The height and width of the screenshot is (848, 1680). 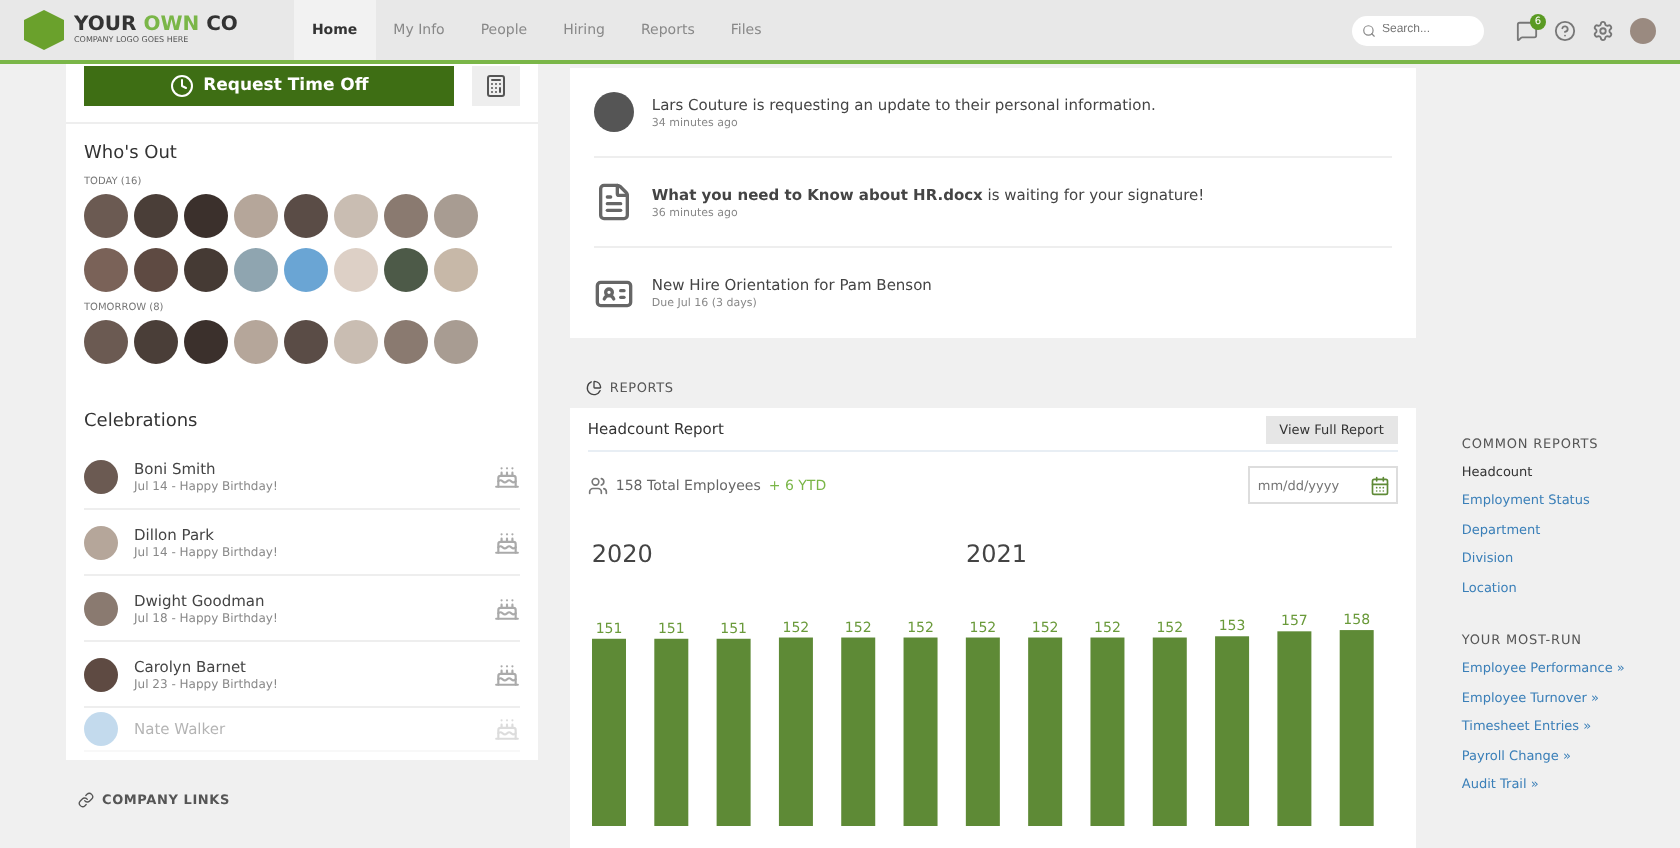 I want to click on link-icon, so click(x=86, y=800).